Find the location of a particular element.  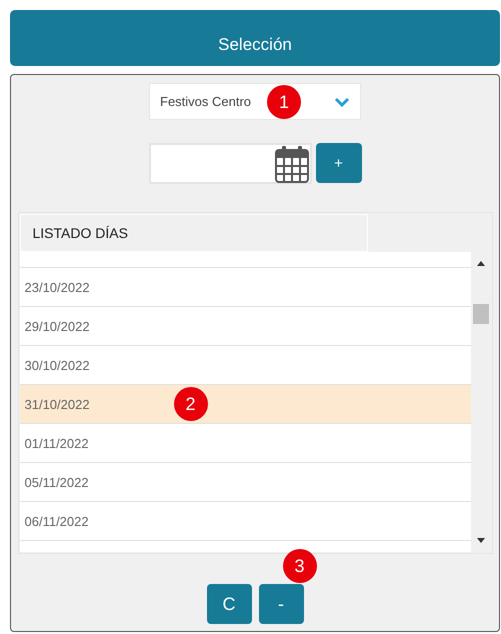

table-row: 29/10/2022 is located at coordinates (245, 326).